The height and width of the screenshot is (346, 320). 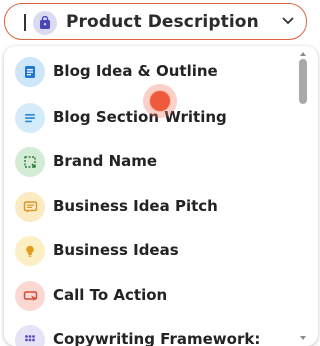 What do you see at coordinates (288, 21) in the screenshot?
I see `chevron-down-icon` at bounding box center [288, 21].